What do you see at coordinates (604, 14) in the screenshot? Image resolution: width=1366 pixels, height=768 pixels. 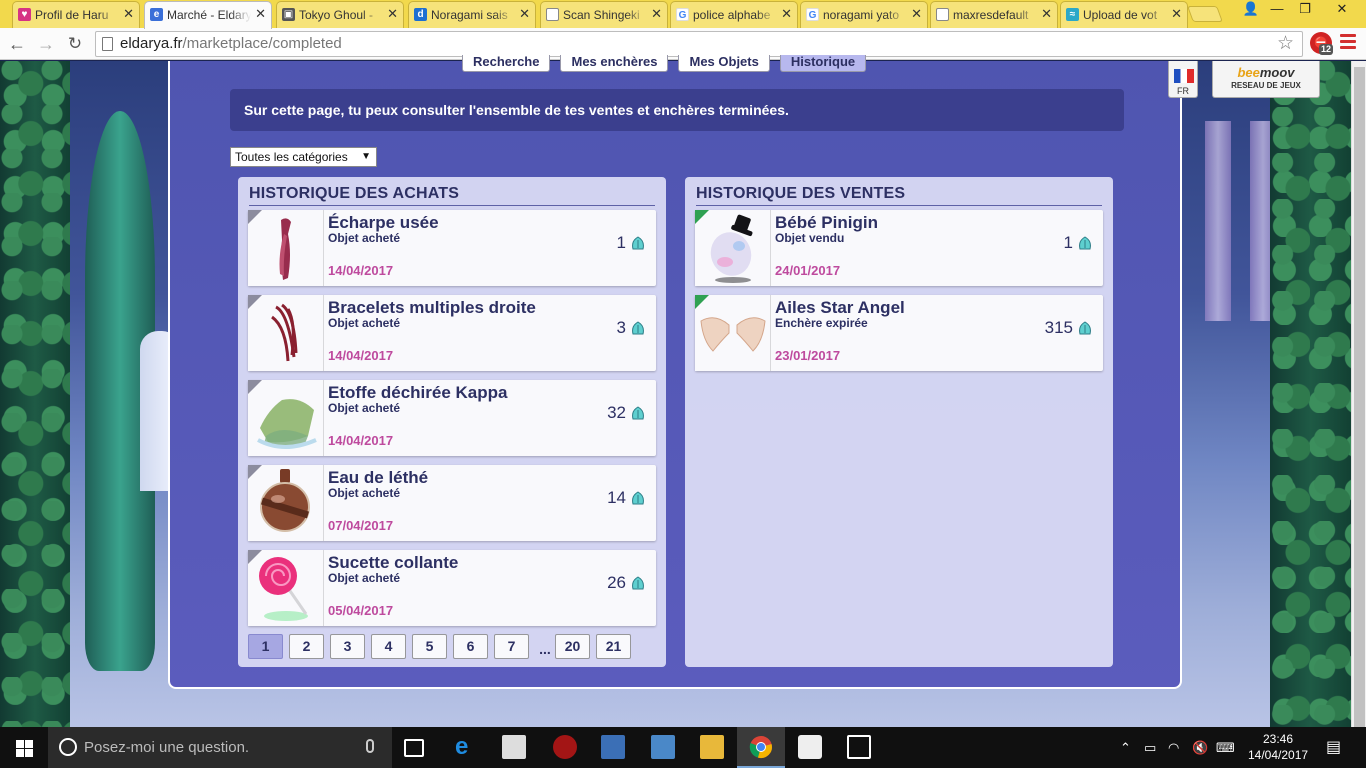 I see `tab-scan-shingeki: Scan Shingeki ✕` at bounding box center [604, 14].